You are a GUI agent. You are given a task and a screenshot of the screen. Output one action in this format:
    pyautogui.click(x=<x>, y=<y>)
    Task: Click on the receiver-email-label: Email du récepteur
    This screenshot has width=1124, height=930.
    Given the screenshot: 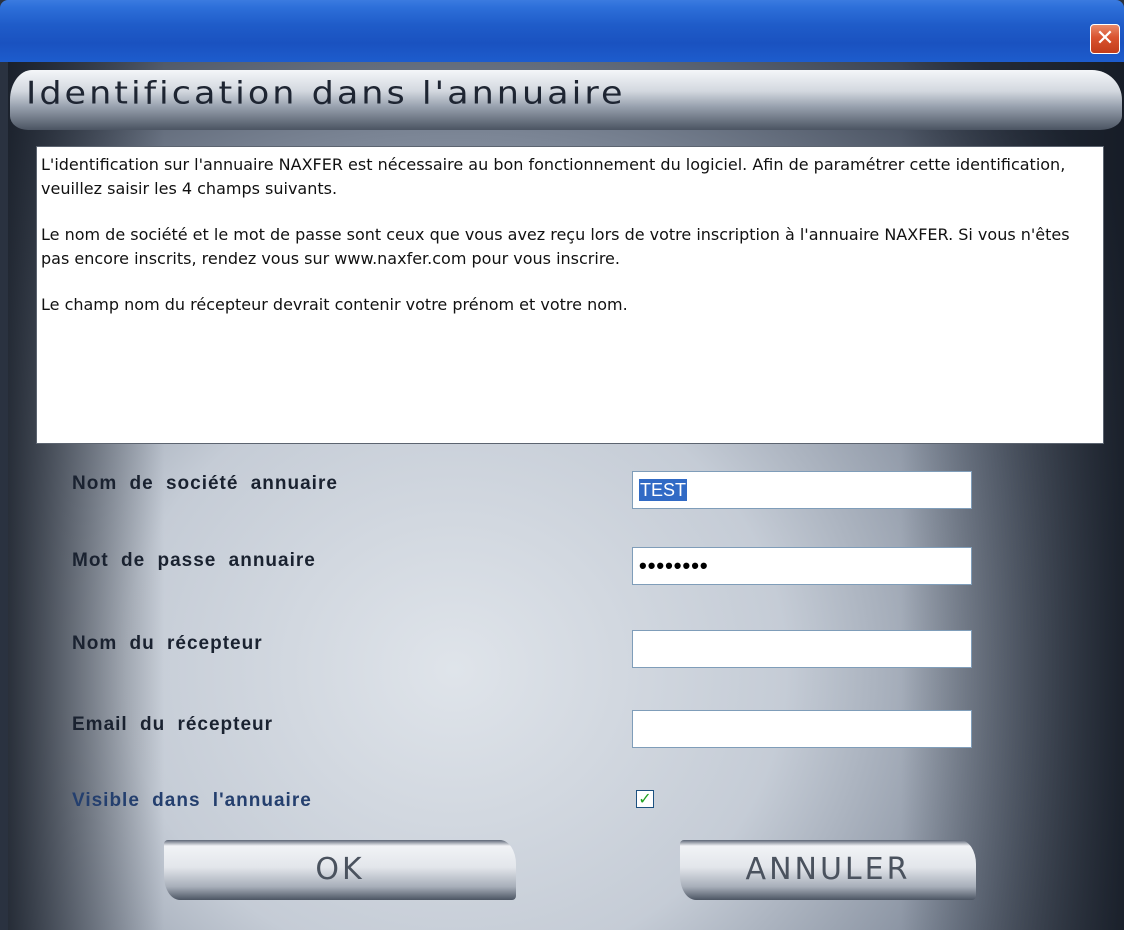 What is the action you would take?
    pyautogui.click(x=173, y=724)
    